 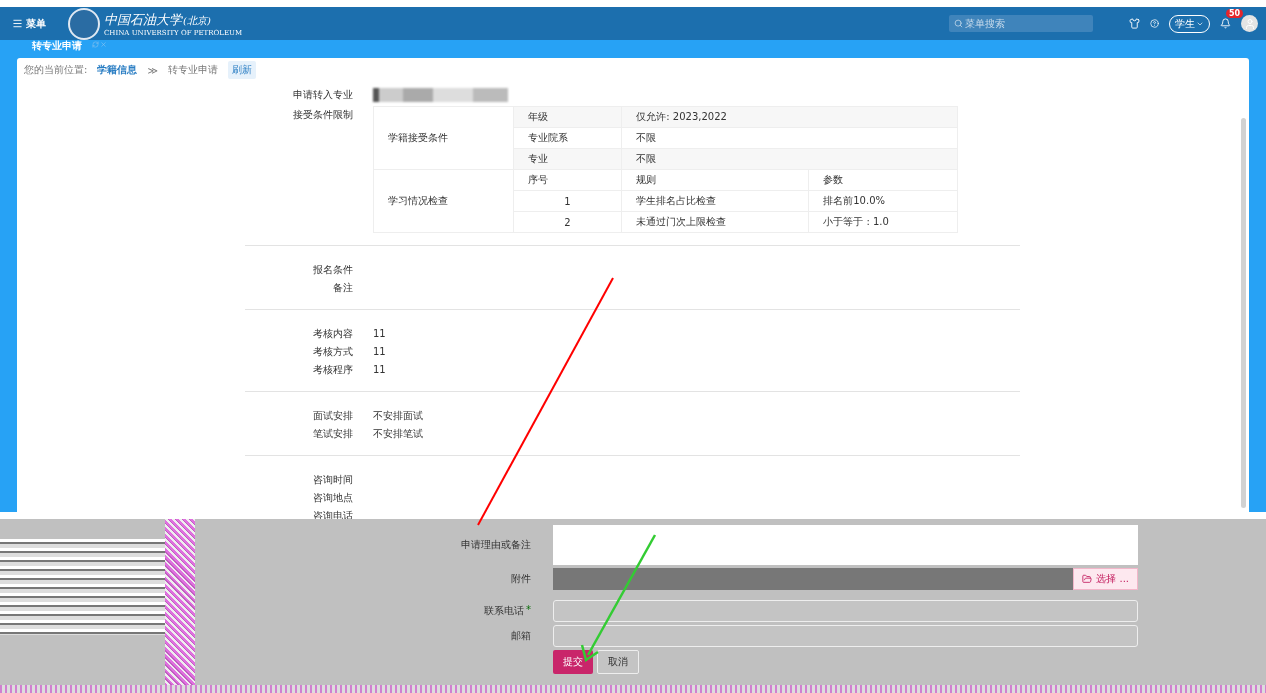 I want to click on logo-subtitle: (北京), so click(x=197, y=21).